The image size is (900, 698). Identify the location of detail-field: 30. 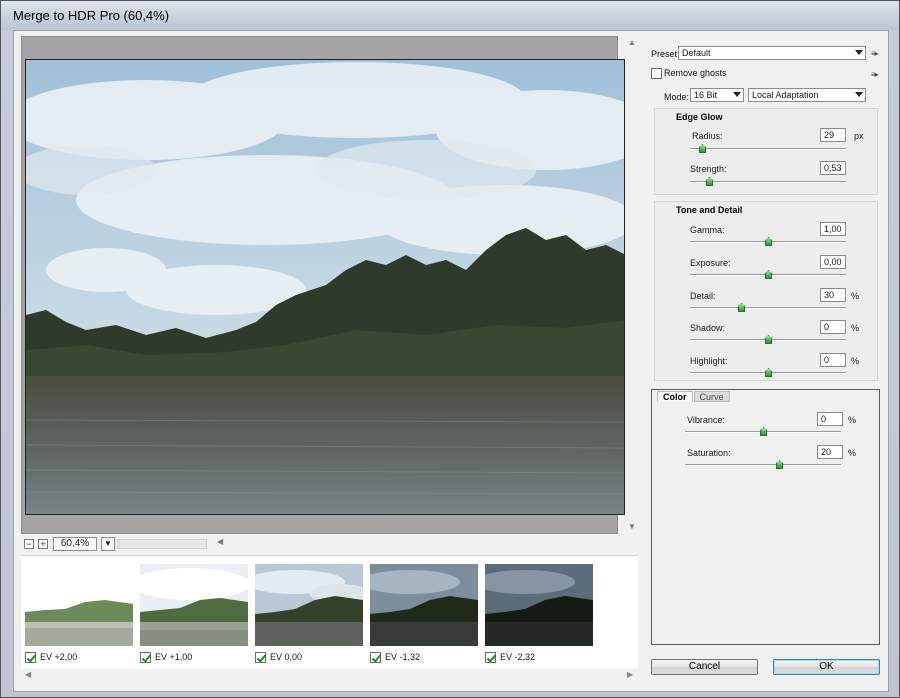
(833, 295).